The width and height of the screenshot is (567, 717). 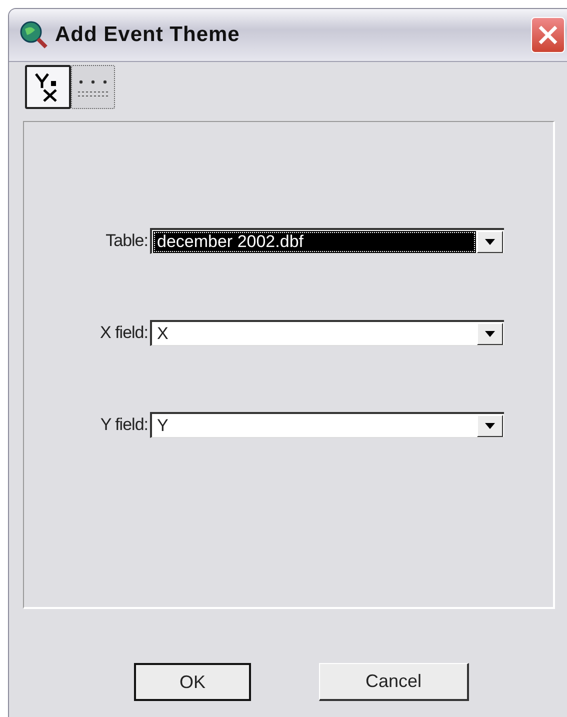 I want to click on window-title: Add Event Theme, so click(x=148, y=35).